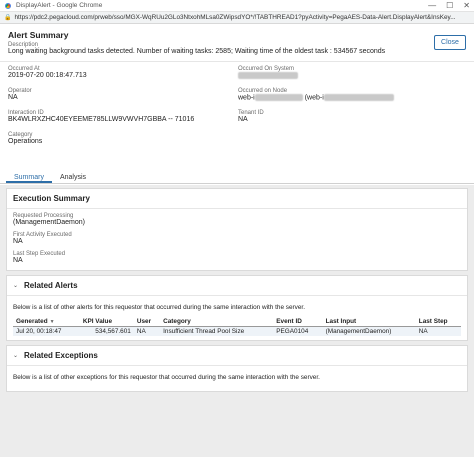  What do you see at coordinates (59, 5) in the screenshot?
I see `window-title: DisplayAlert - Google Chrome` at bounding box center [59, 5].